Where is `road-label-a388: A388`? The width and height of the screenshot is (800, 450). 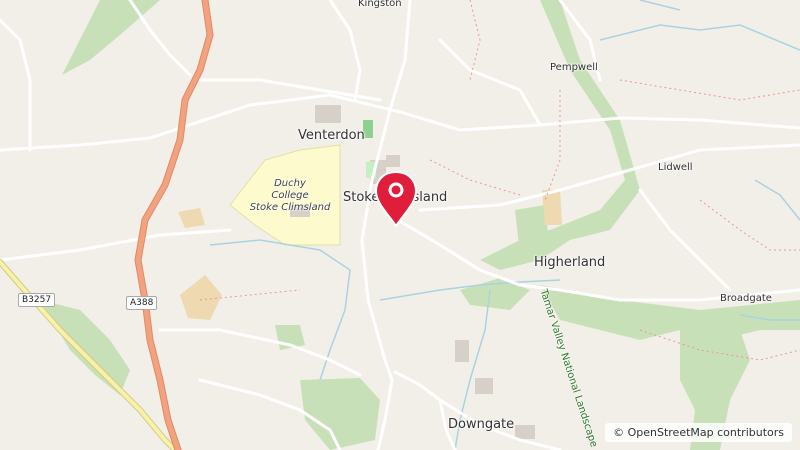 road-label-a388: A388 is located at coordinates (142, 303).